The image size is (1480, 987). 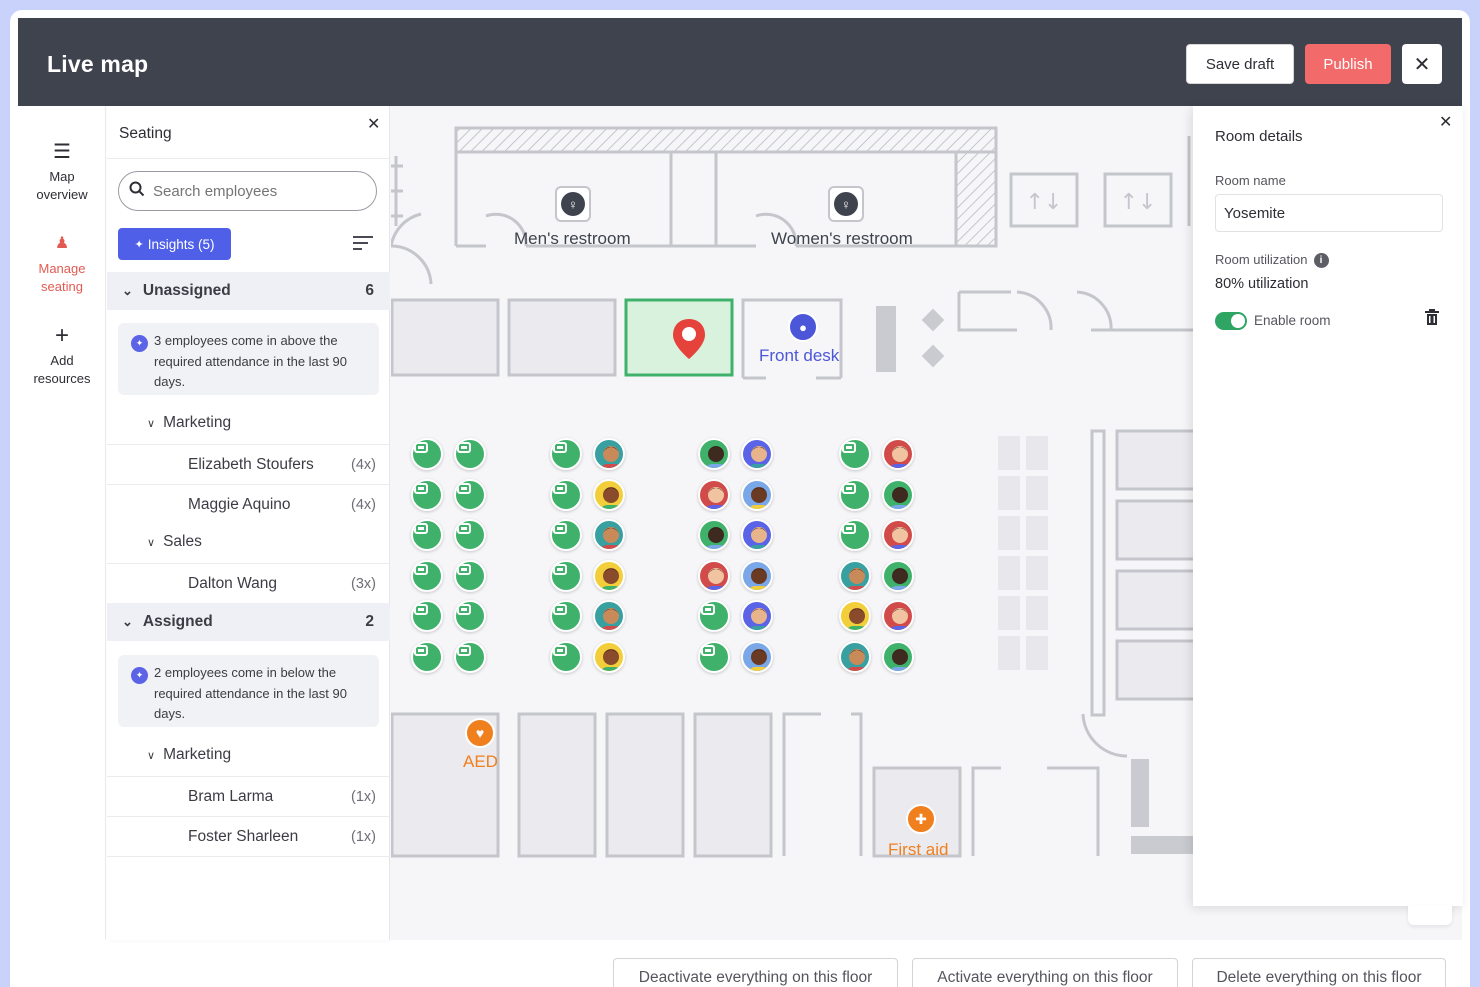 I want to click on employee-row: Dalton Wang (3x), so click(x=248, y=583).